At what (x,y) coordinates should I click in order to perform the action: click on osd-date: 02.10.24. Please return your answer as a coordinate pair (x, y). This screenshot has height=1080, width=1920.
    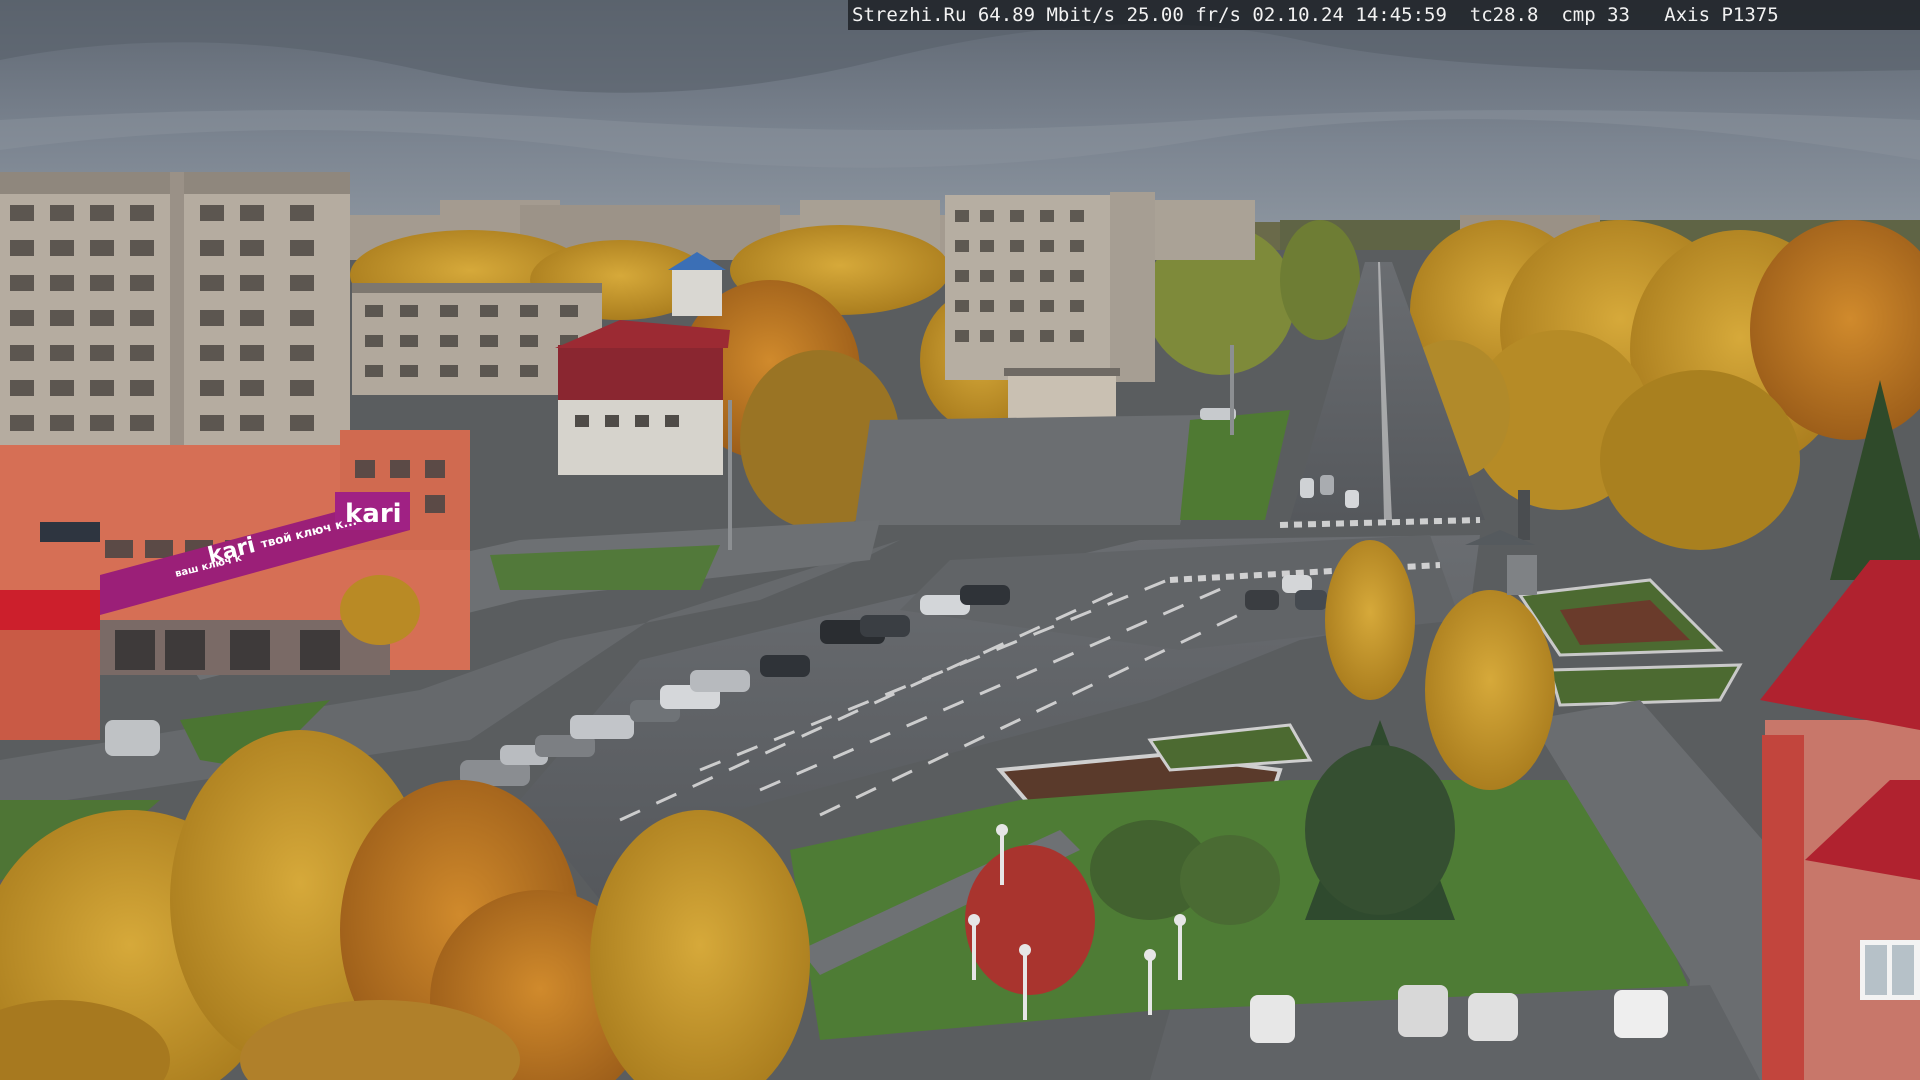
    Looking at the image, I should click on (1298, 15).